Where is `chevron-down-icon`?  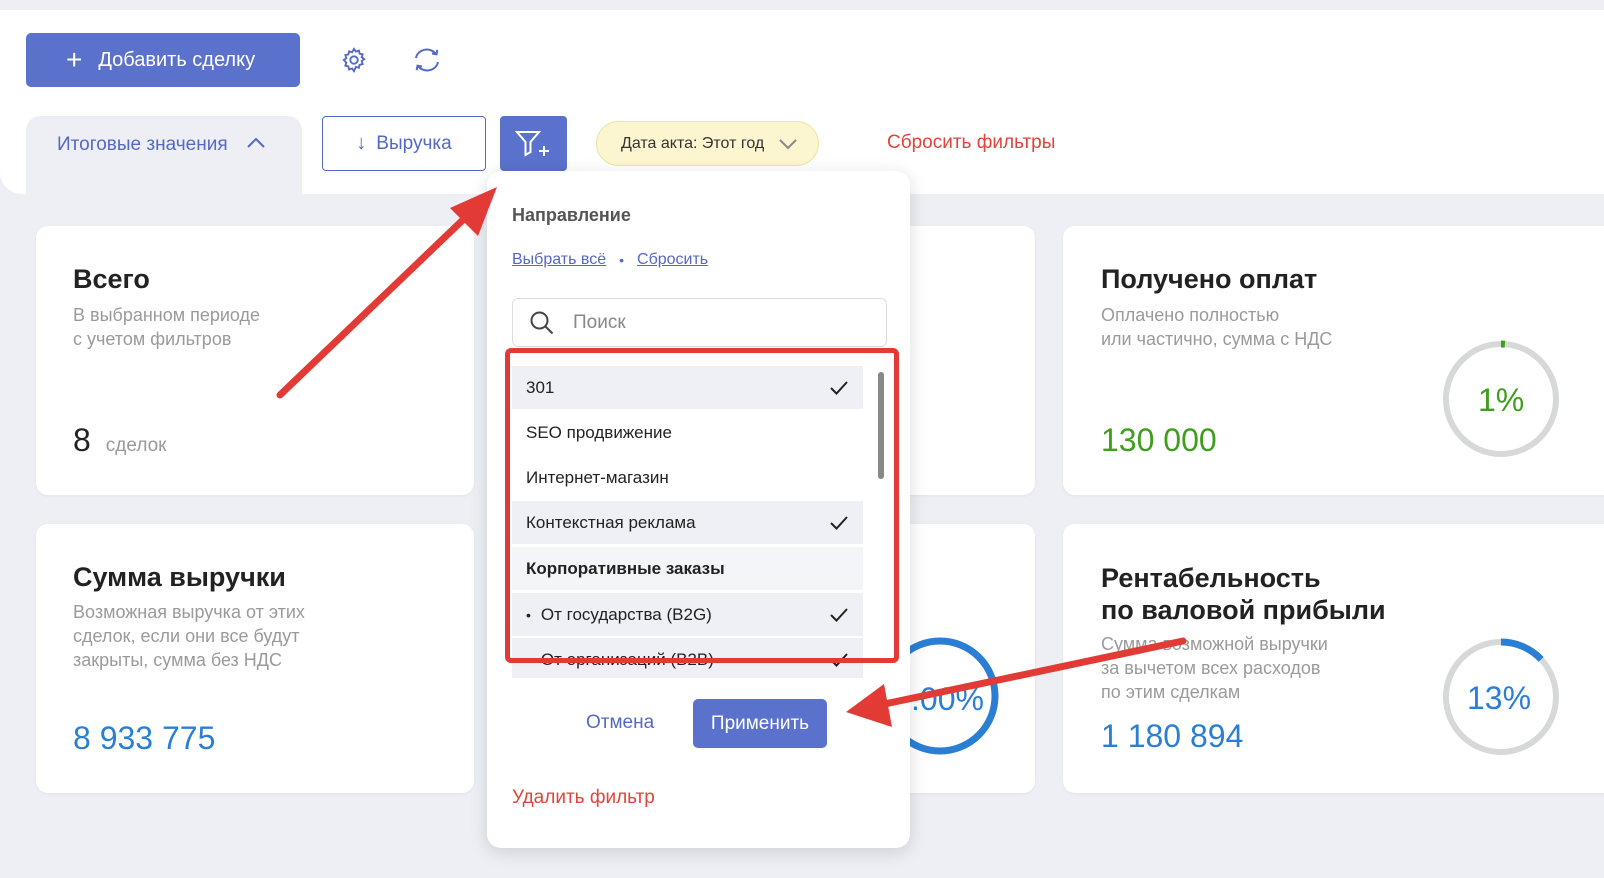
chevron-down-icon is located at coordinates (788, 143).